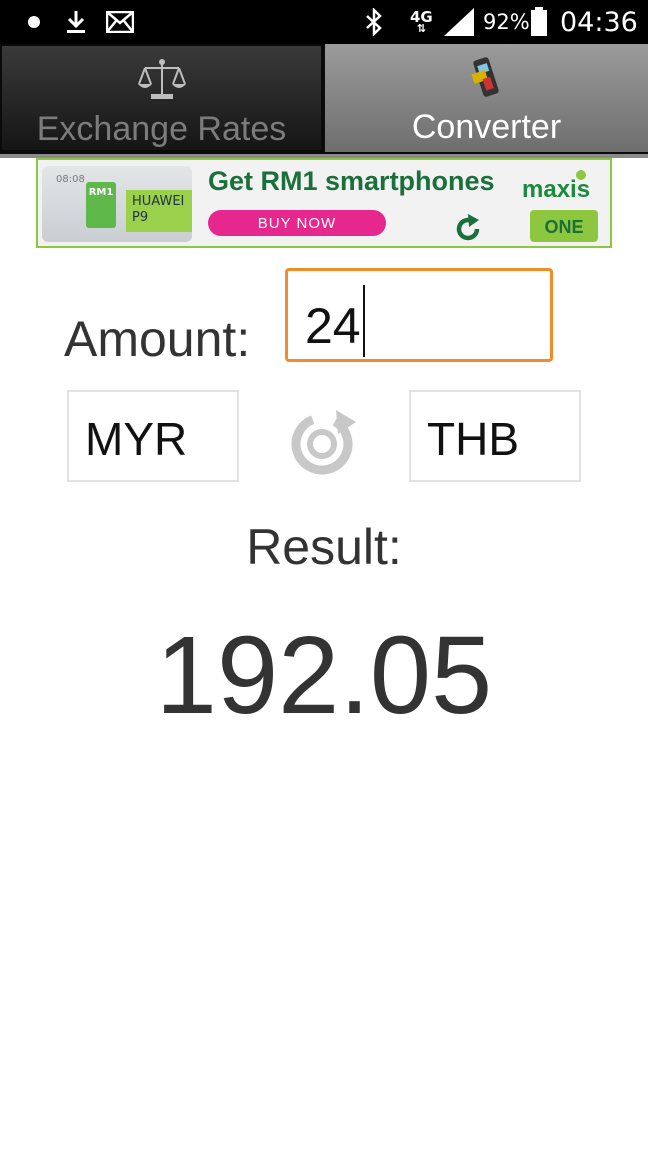 The image size is (648, 1152). Describe the element at coordinates (161, 129) in the screenshot. I see `tab-exchange-rates-label: Exchange Rates` at that location.